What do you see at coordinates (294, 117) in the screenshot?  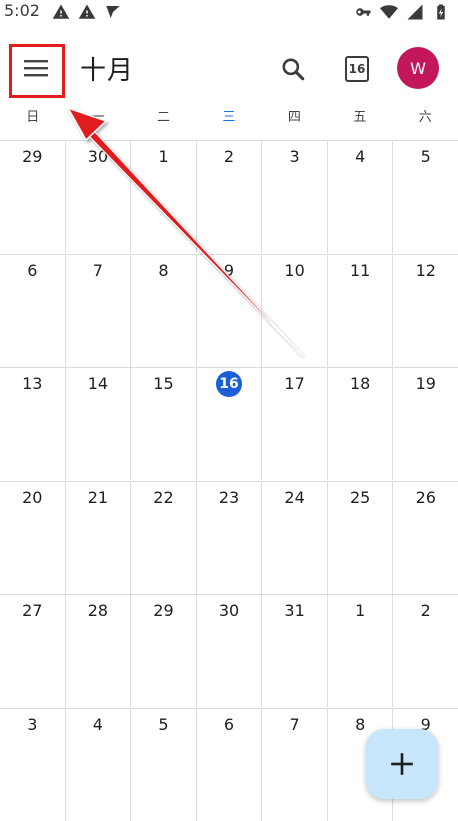 I see `weekday-label: 四` at bounding box center [294, 117].